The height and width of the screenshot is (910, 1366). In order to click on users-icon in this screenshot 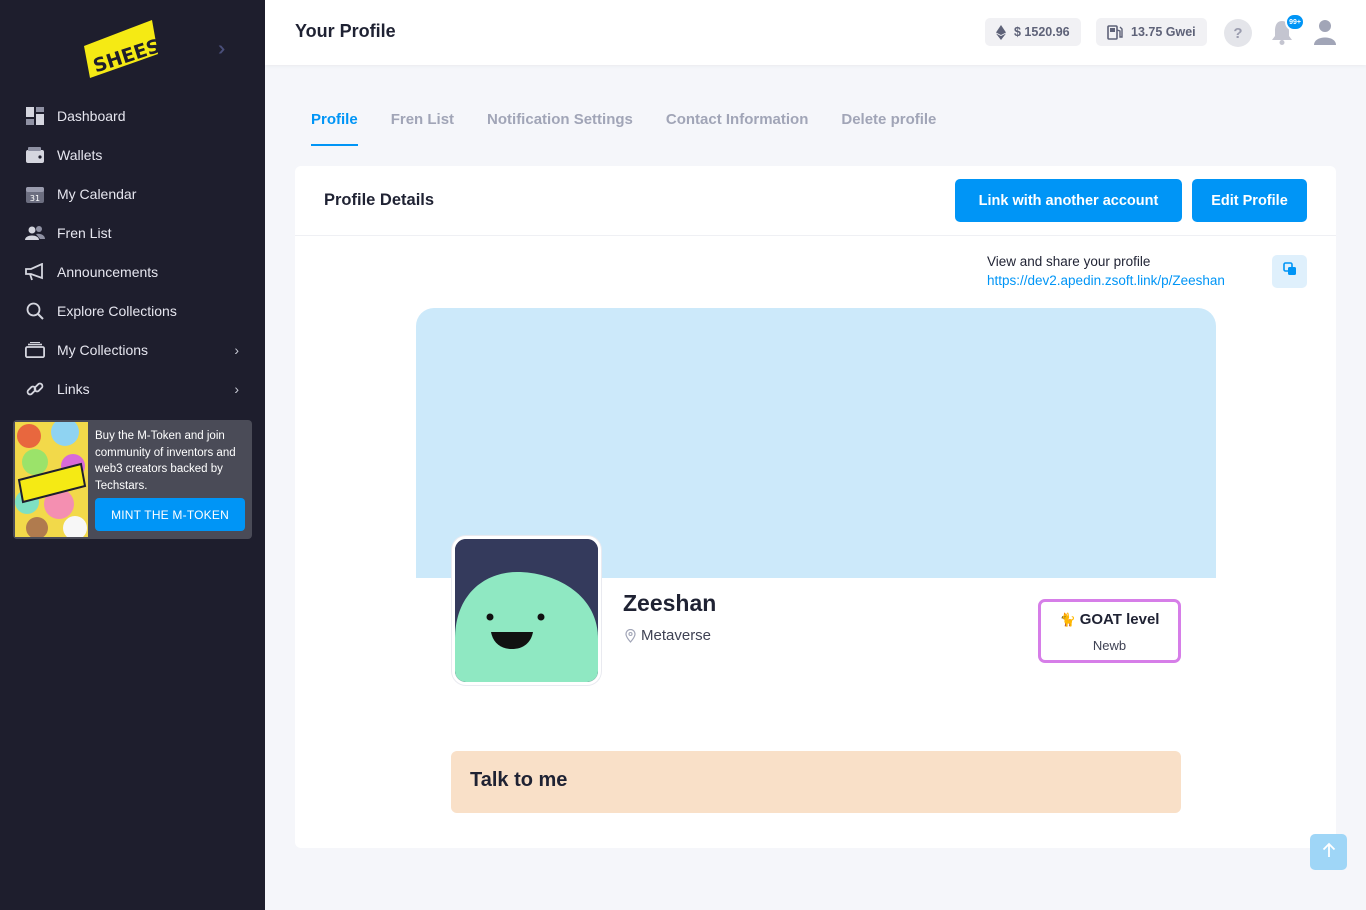, I will do `click(35, 233)`.